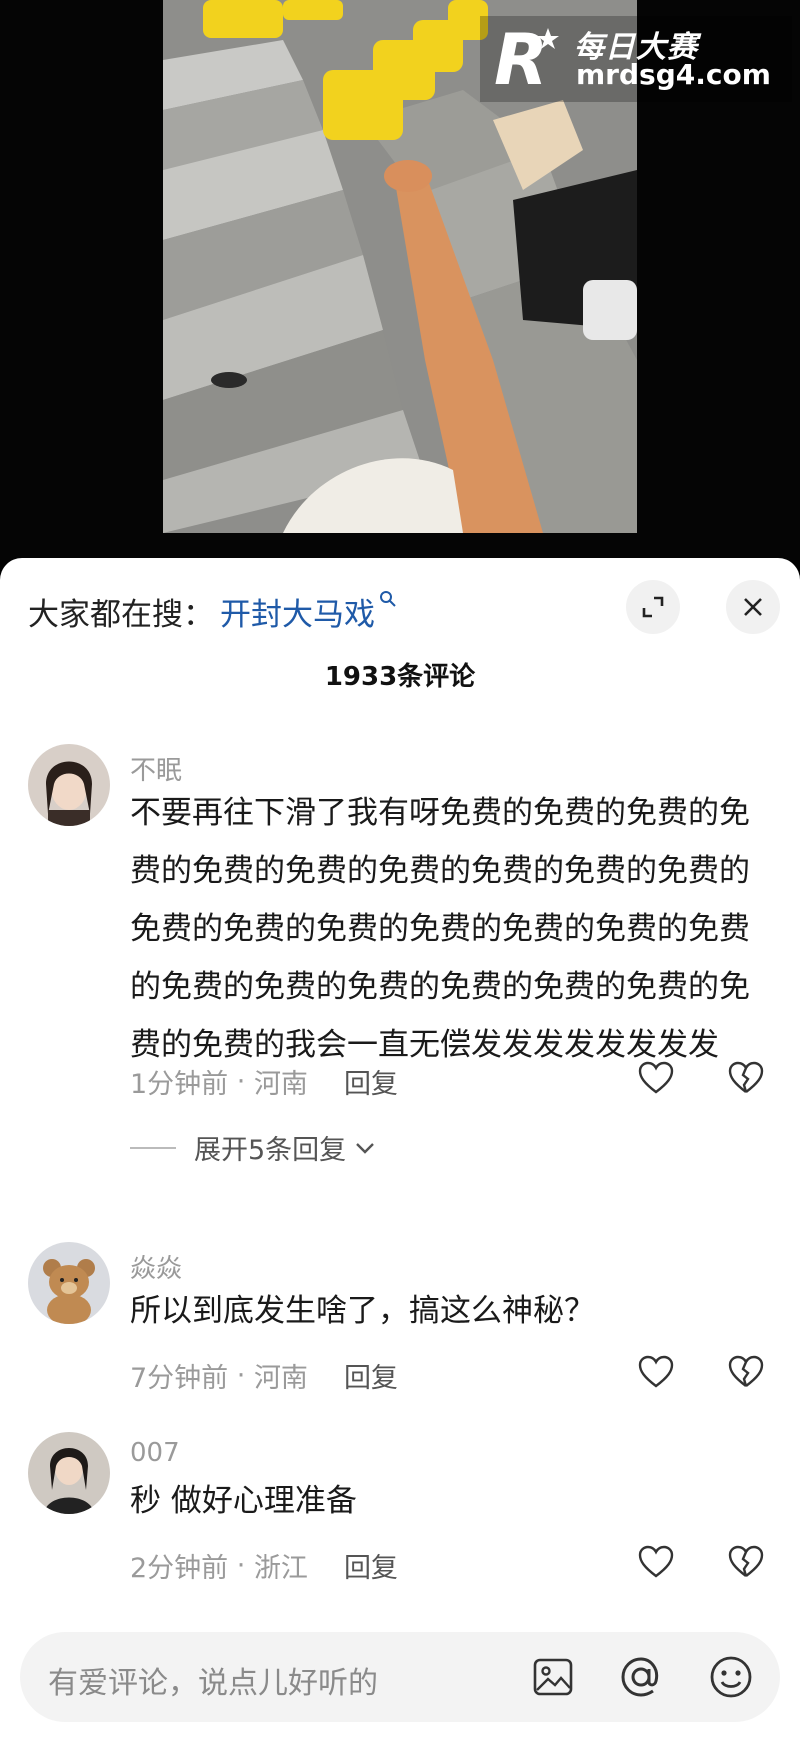 Image resolution: width=800 pixels, height=1739 pixels. I want to click on watermark: R 每日大赛 mrdsg4.com, so click(636, 59).